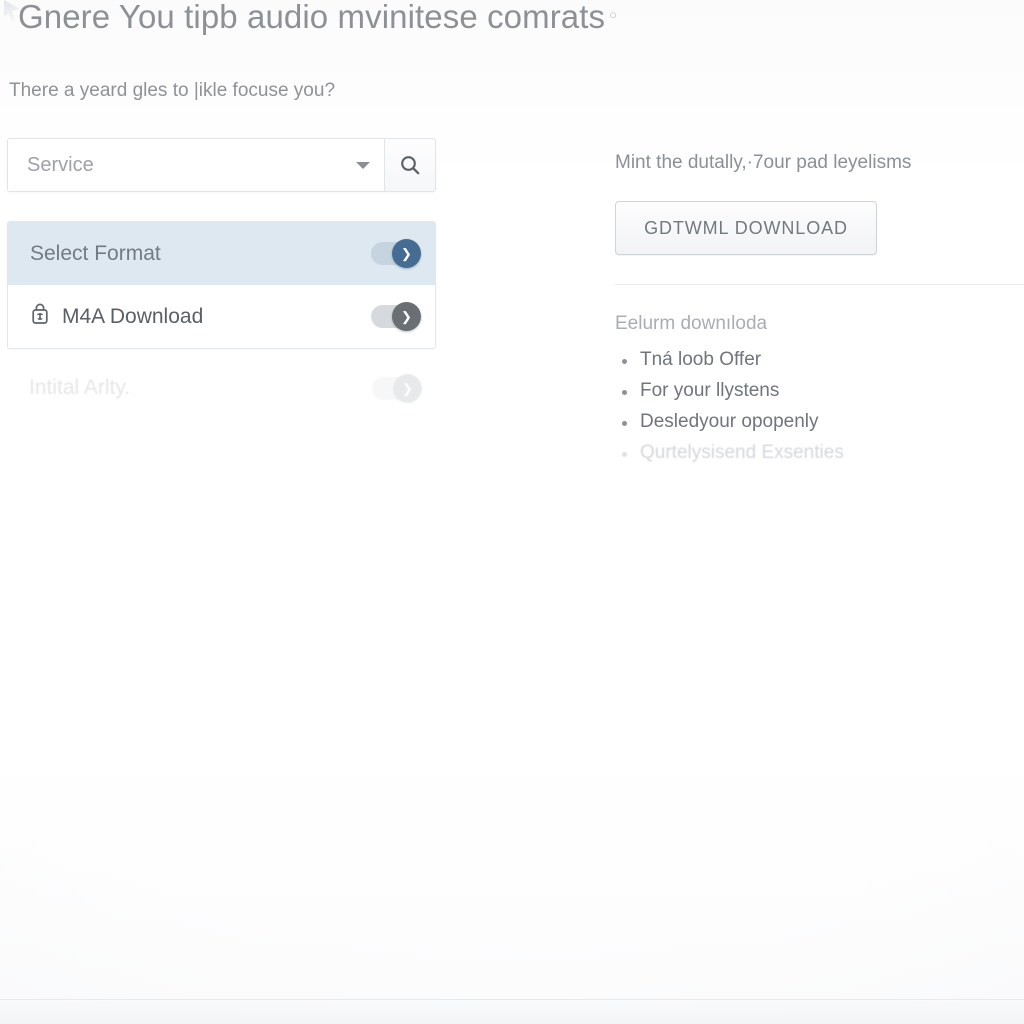  I want to click on list-item: Desledyour opopenly, so click(815, 422).